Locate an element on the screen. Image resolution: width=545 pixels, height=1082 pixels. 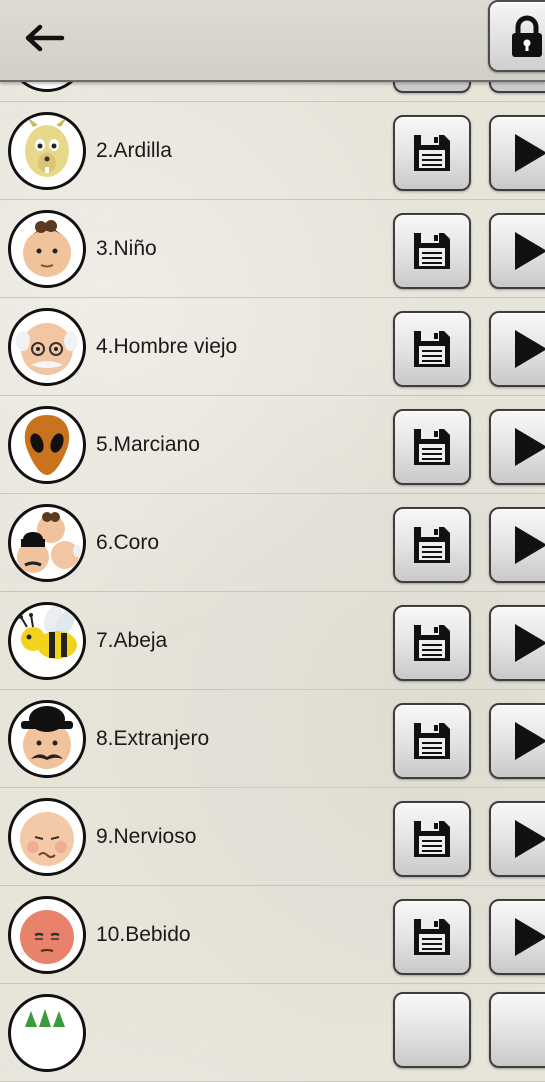
list-item: 7.Abeja is located at coordinates (272, 641).